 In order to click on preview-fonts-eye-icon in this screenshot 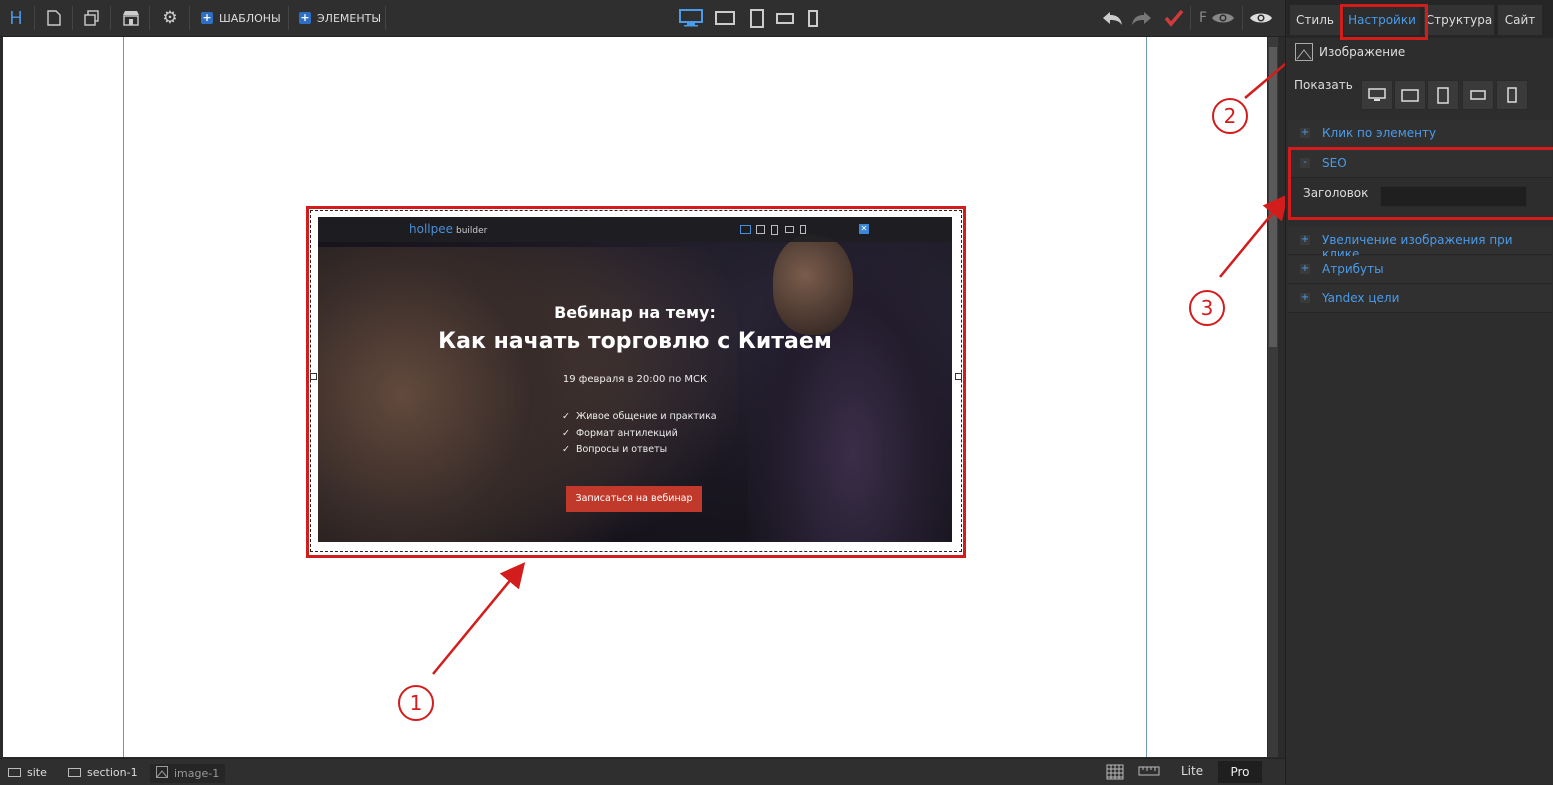, I will do `click(1223, 18)`.